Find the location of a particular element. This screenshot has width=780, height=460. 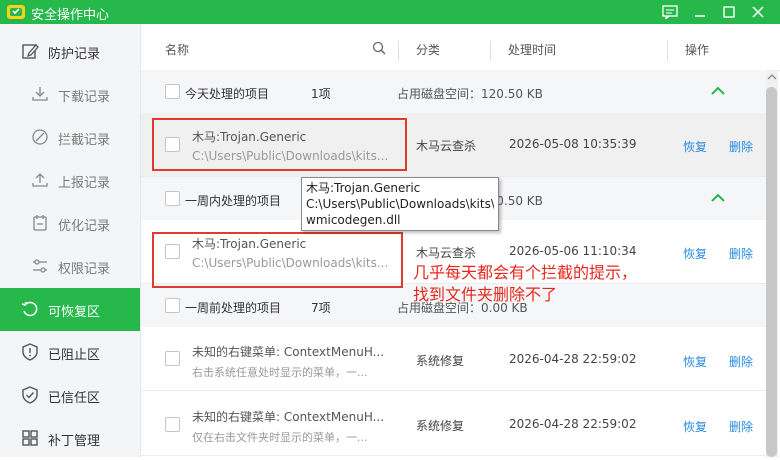

row-time: 2026-05-06 11:10:34 is located at coordinates (573, 251).